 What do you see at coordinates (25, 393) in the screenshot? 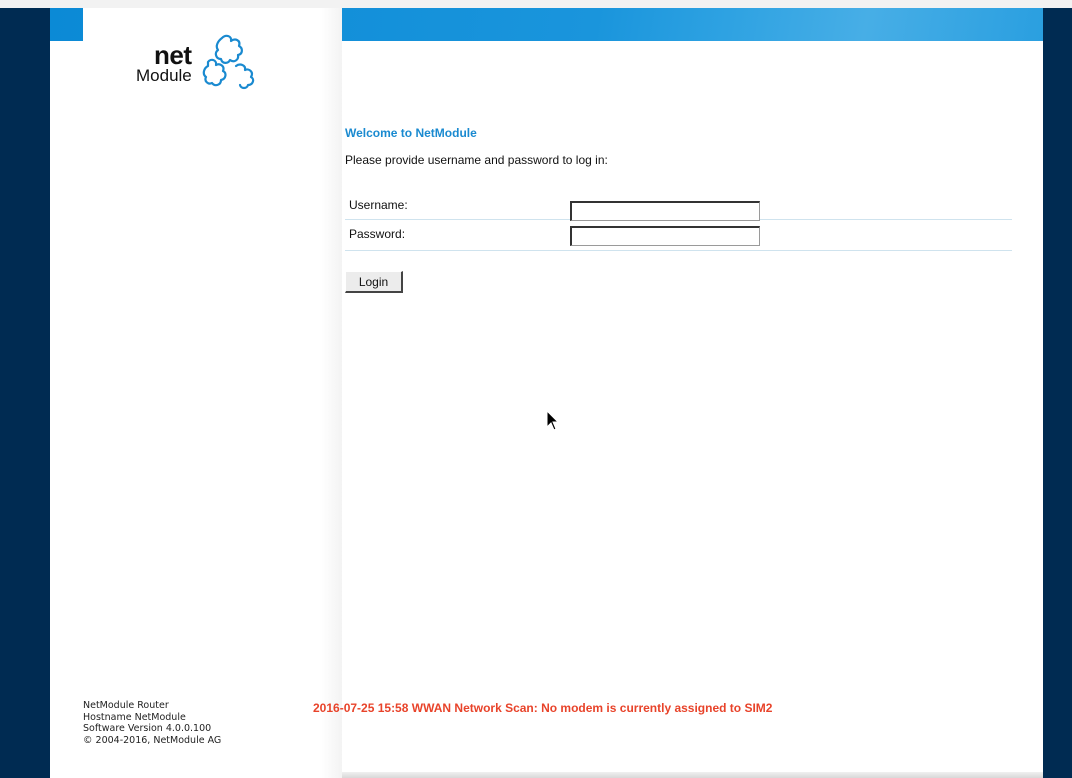
I see `left-frame` at bounding box center [25, 393].